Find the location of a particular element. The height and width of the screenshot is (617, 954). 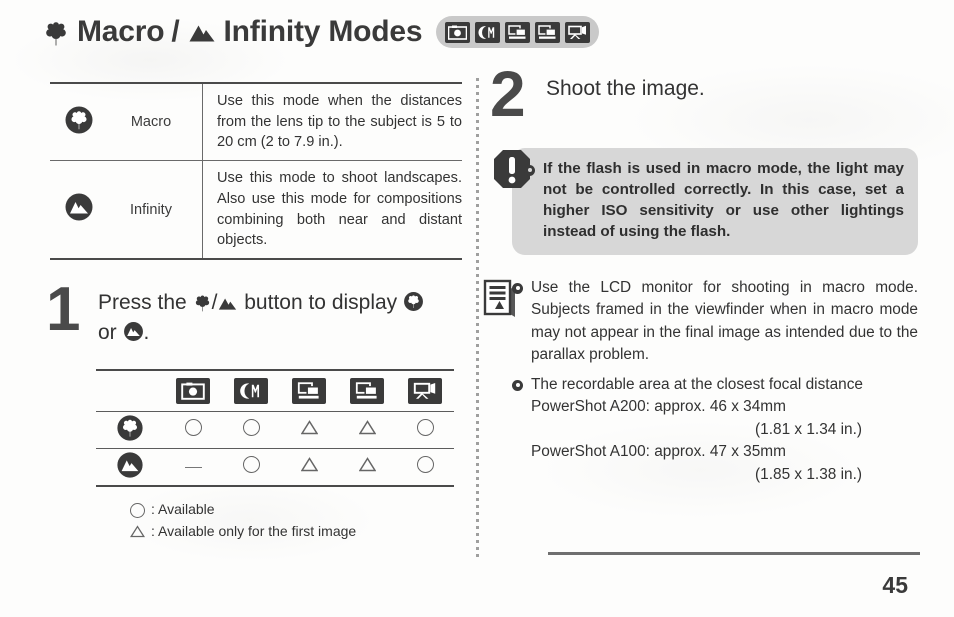

step-1-text-or: or is located at coordinates (107, 332).